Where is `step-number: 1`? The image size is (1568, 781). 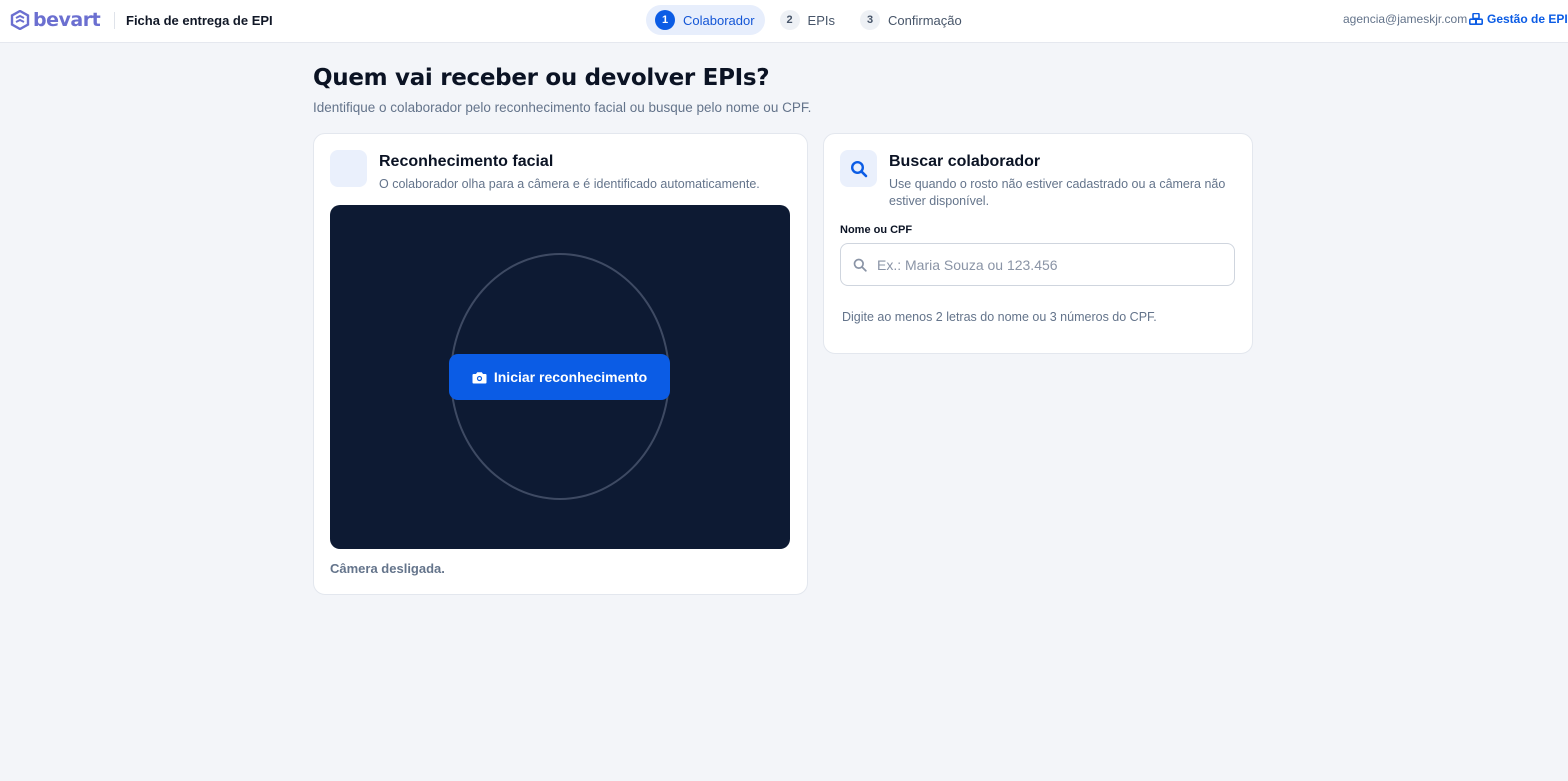
step-number: 1 is located at coordinates (665, 20).